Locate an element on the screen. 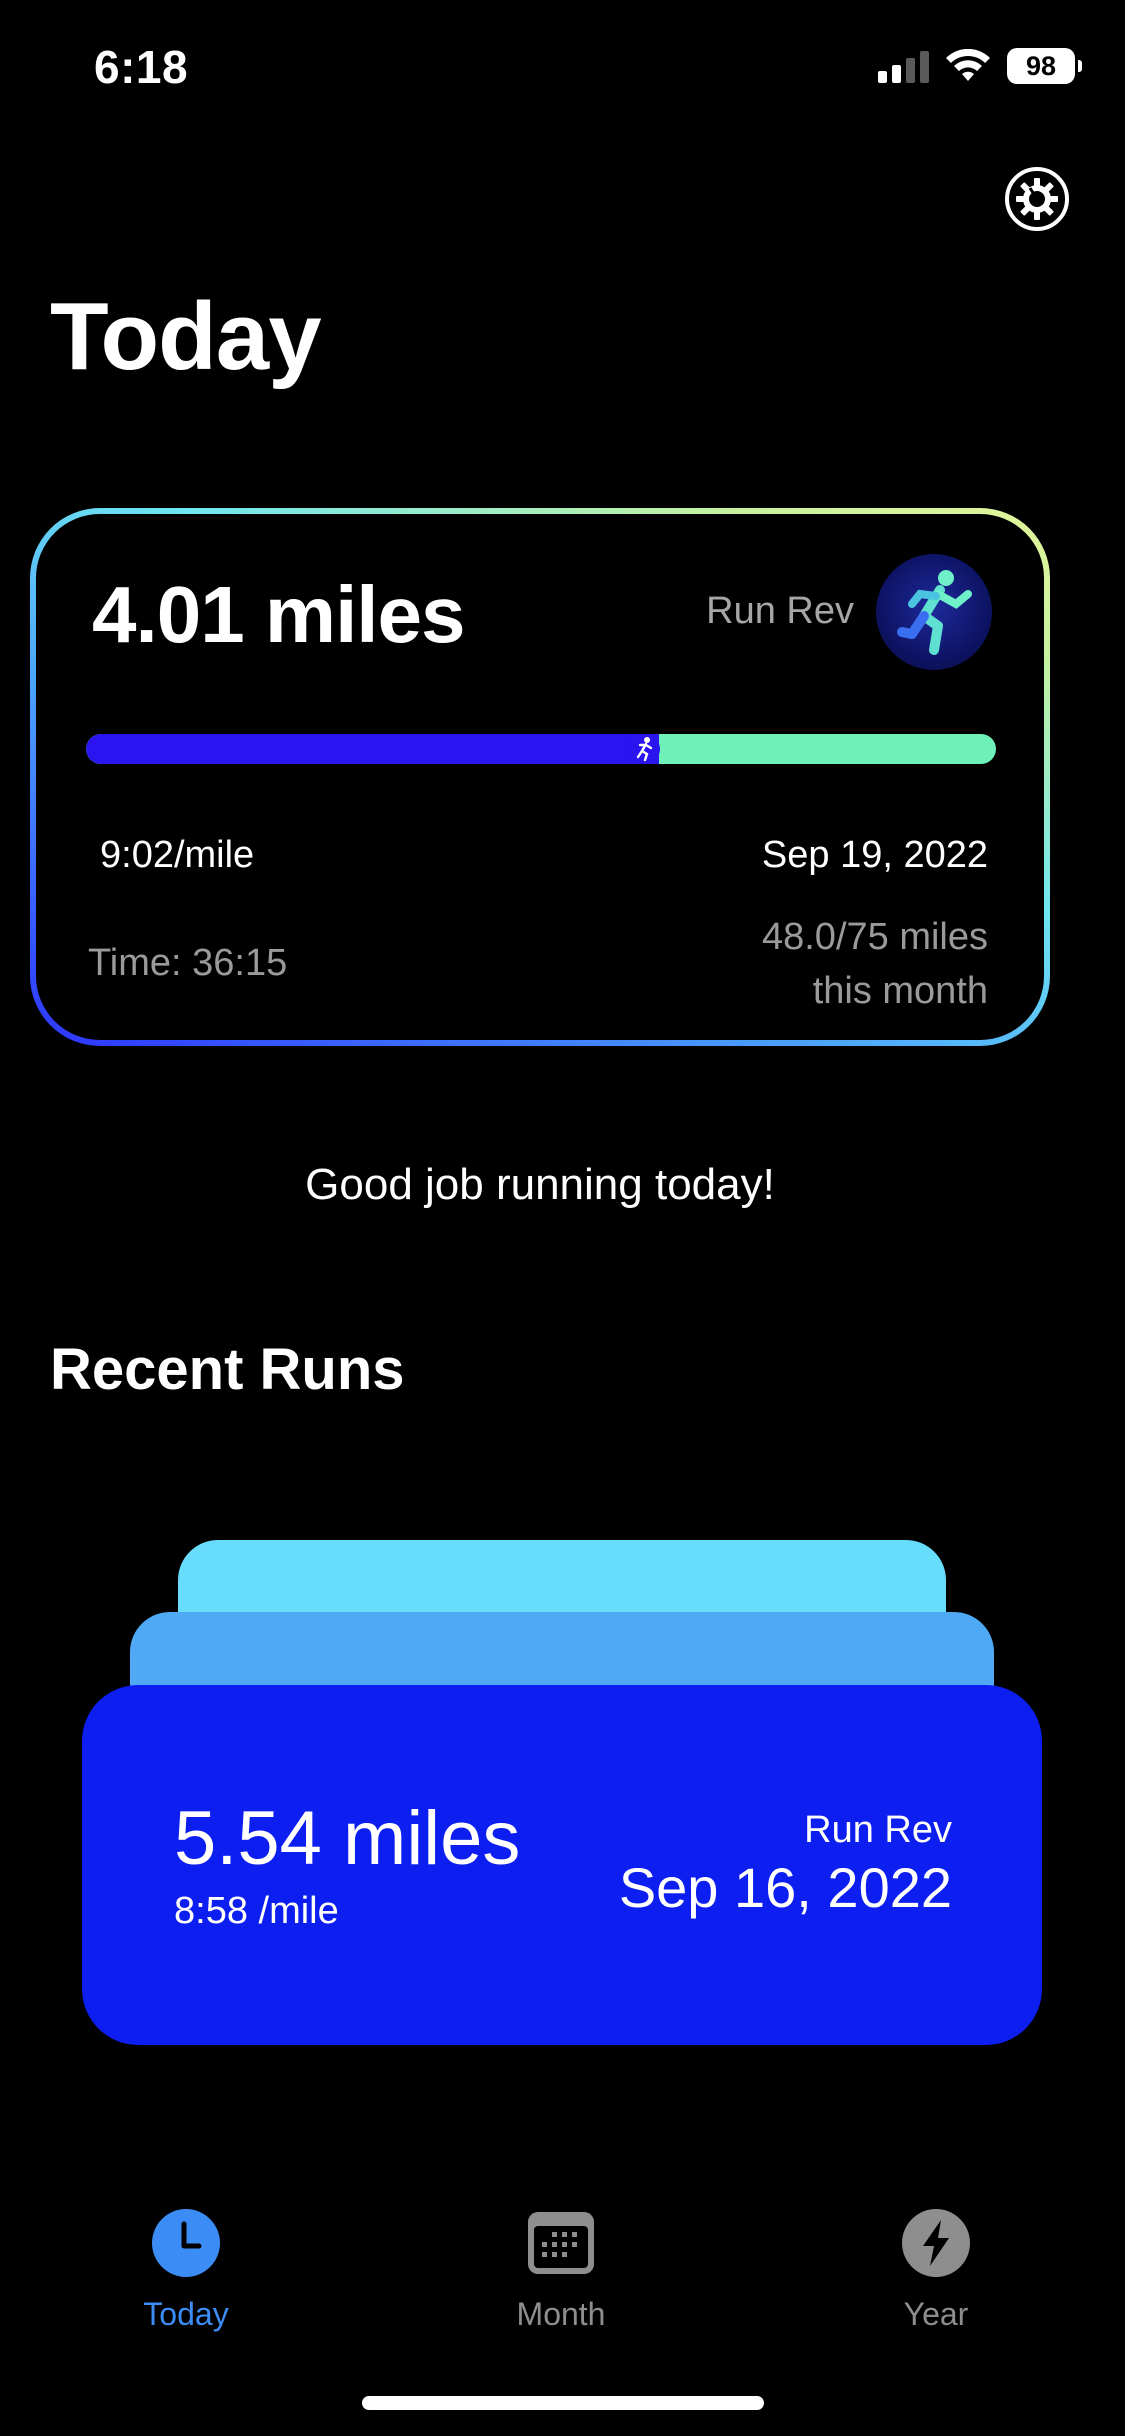 Image resolution: width=1125 pixels, height=2436 pixels. status-icons: 98 is located at coordinates (980, 66).